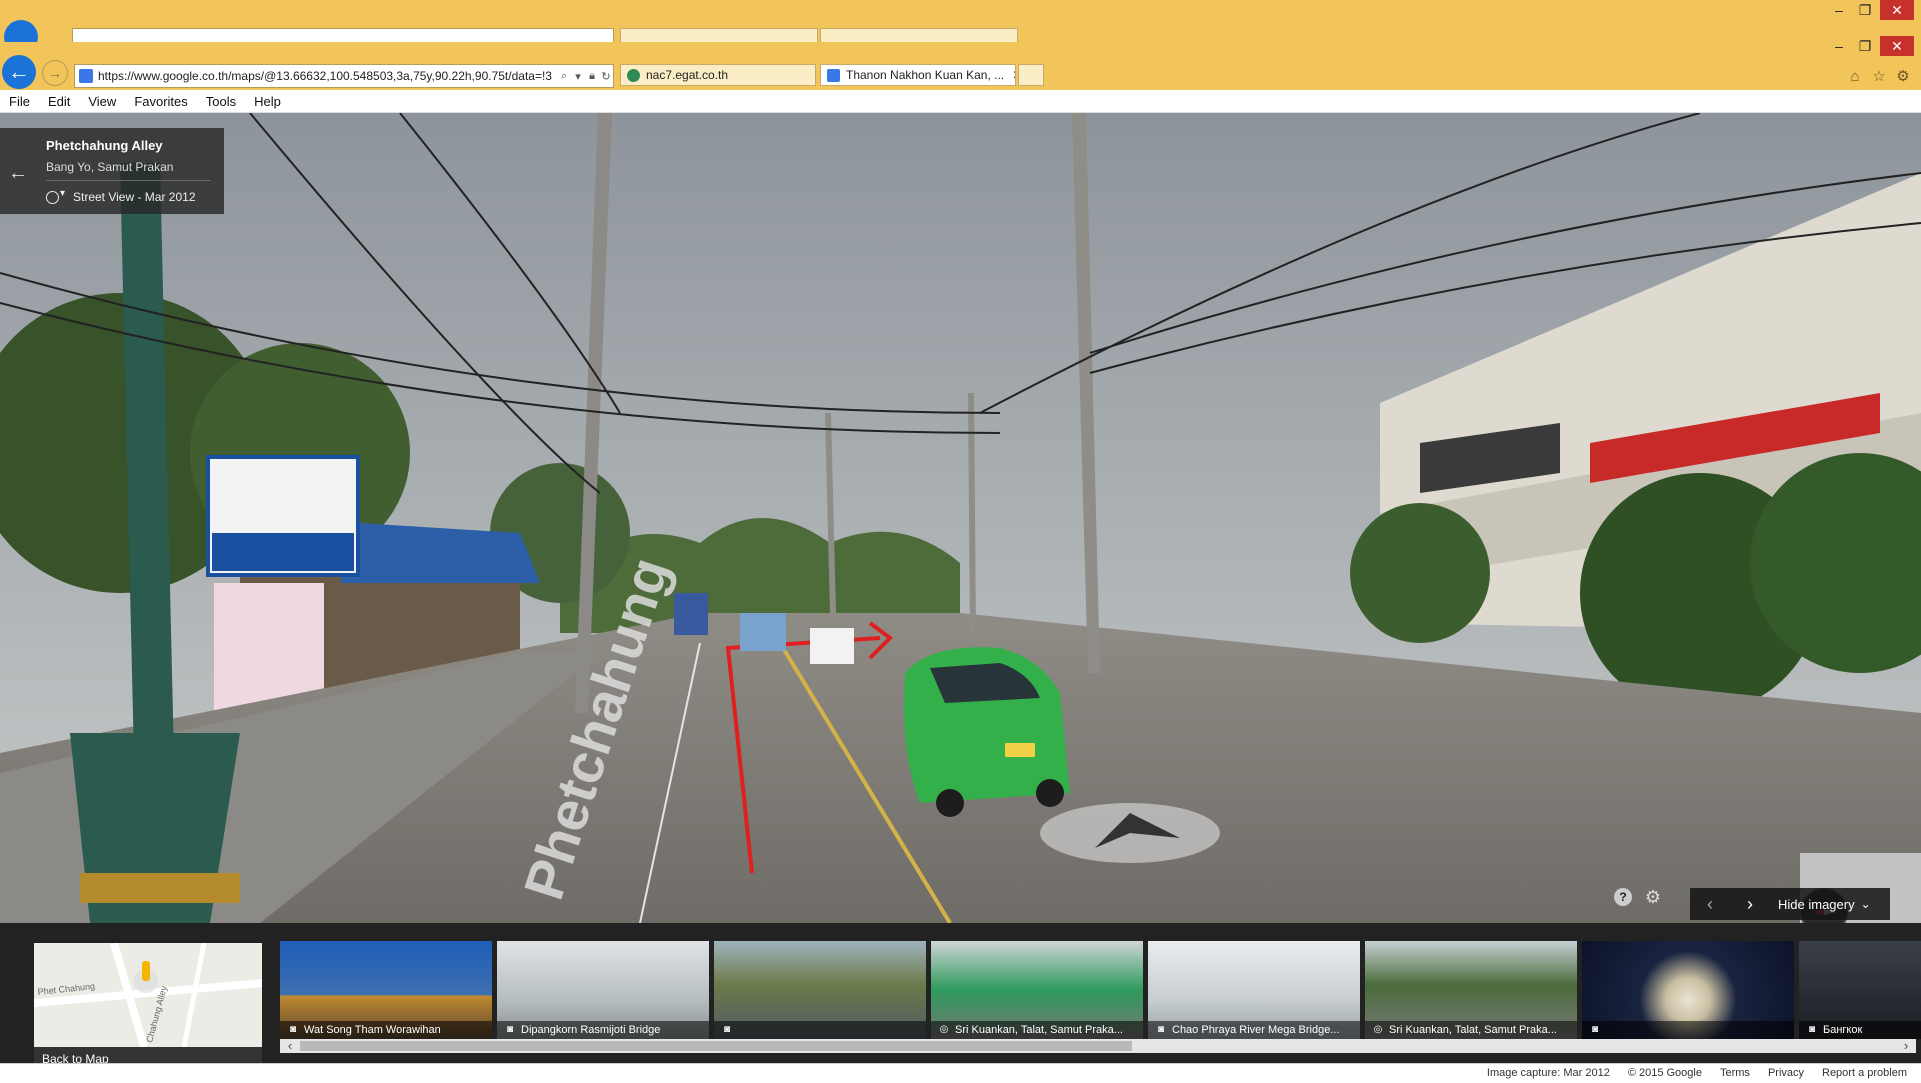 Image resolution: width=1921 pixels, height=1083 pixels. I want to click on menu-file: File, so click(19, 101).